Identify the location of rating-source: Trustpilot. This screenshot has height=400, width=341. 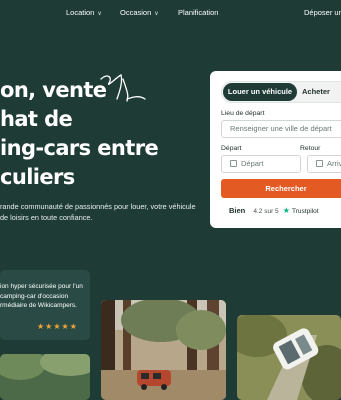
(305, 211).